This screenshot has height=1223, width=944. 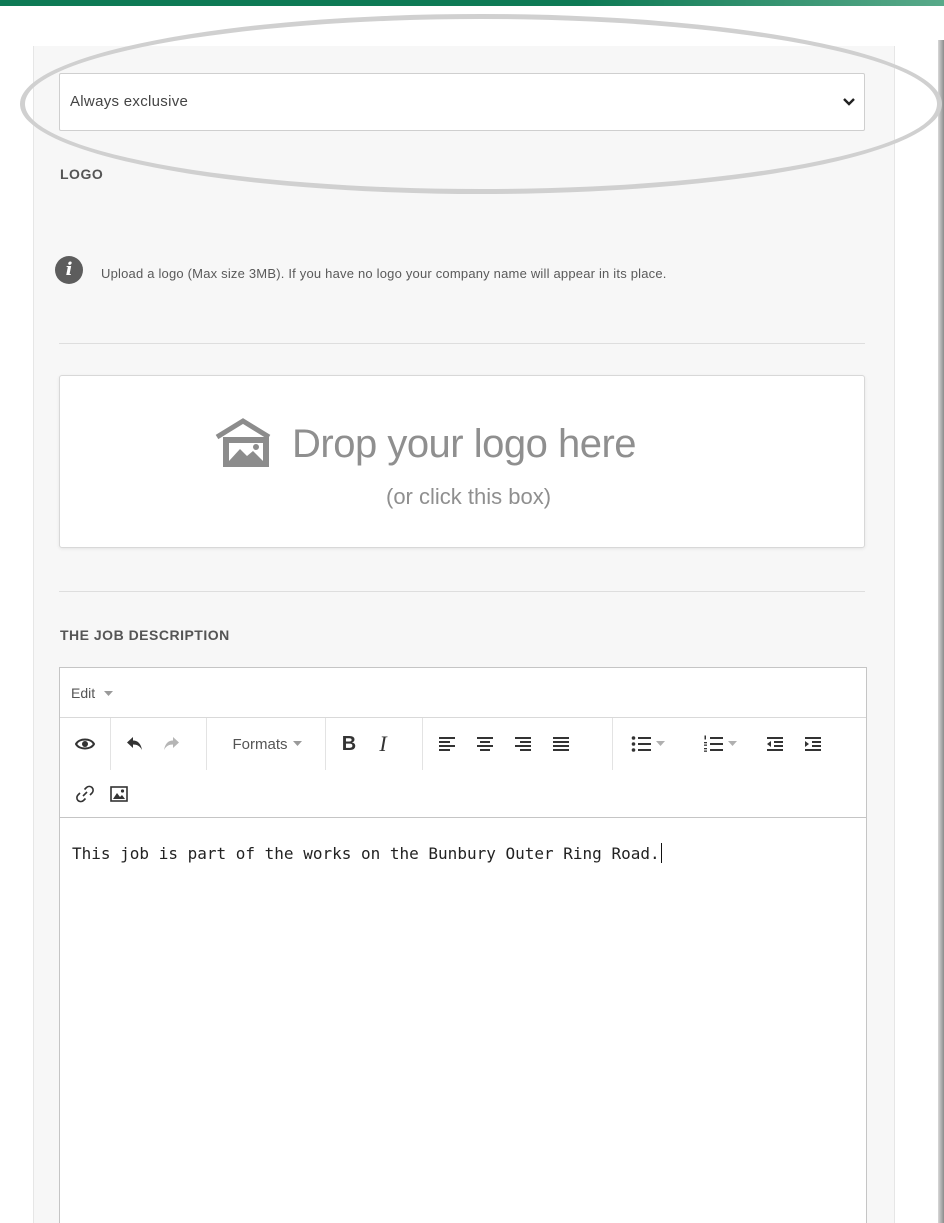 What do you see at coordinates (469, 496) in the screenshot?
I see `dropzone-subtitle: (or click this box)` at bounding box center [469, 496].